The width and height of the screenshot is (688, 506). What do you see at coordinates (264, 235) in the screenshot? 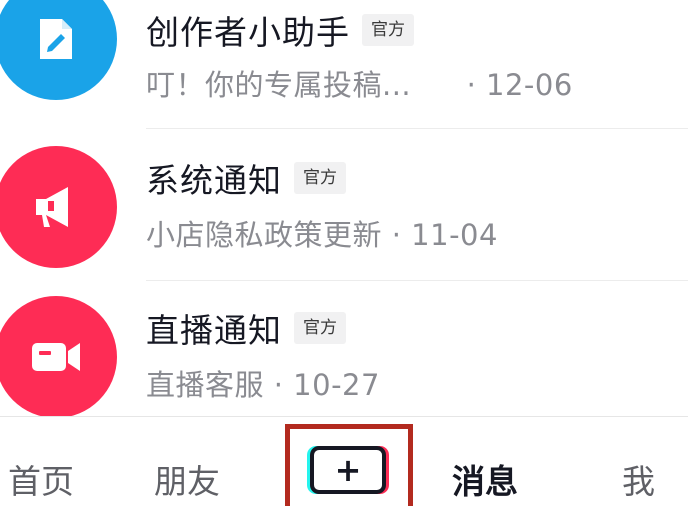
I see `message-preview: 小店隐私政策更新` at bounding box center [264, 235].